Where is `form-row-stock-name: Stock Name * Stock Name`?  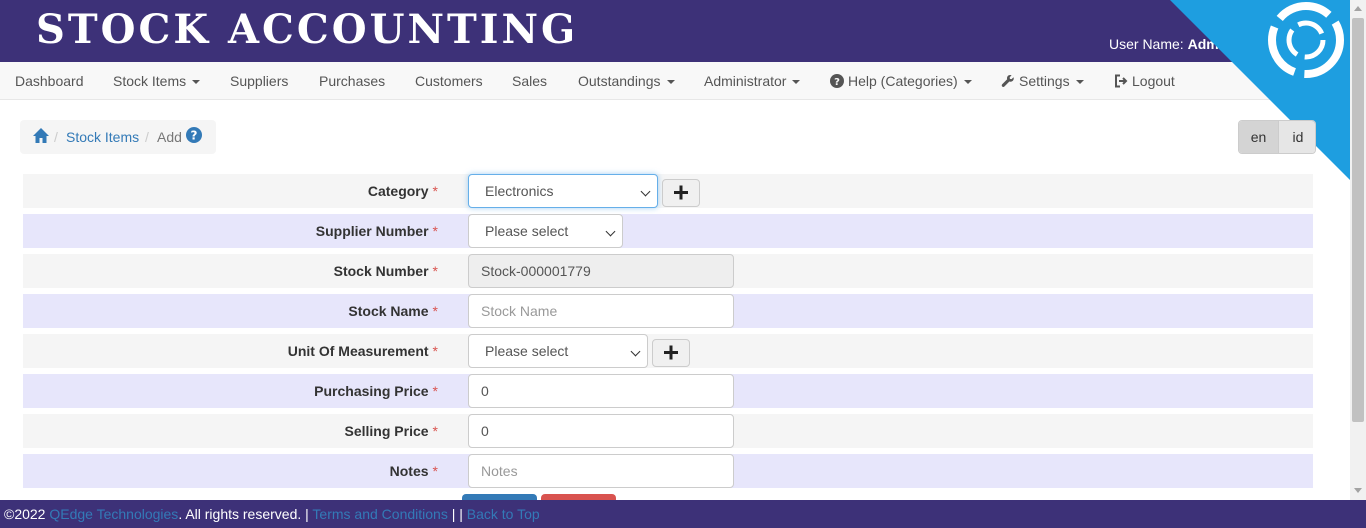
form-row-stock-name: Stock Name * Stock Name is located at coordinates (668, 311).